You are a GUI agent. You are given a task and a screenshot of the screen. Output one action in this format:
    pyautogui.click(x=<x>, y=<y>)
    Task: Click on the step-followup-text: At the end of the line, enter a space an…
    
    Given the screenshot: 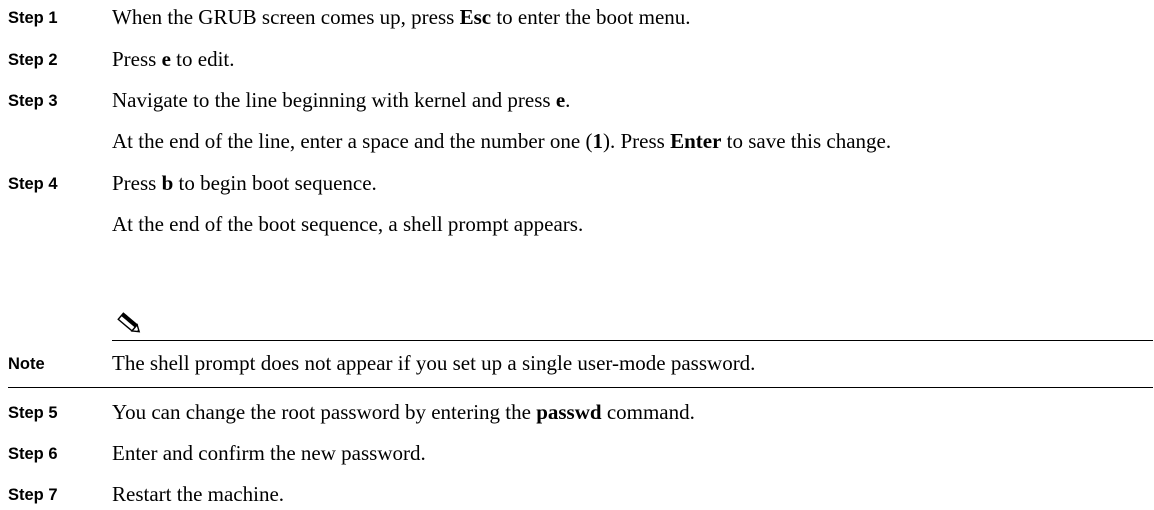 What is the action you would take?
    pyautogui.click(x=502, y=141)
    